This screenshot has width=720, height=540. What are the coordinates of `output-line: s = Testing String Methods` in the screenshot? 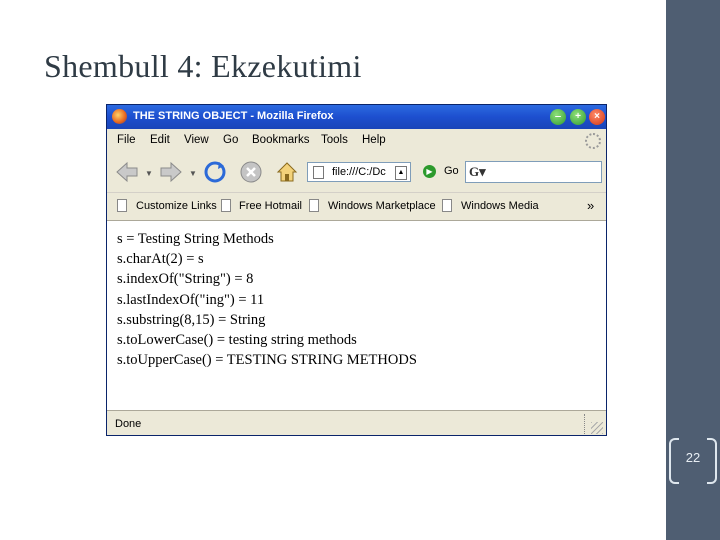 It's located at (195, 239).